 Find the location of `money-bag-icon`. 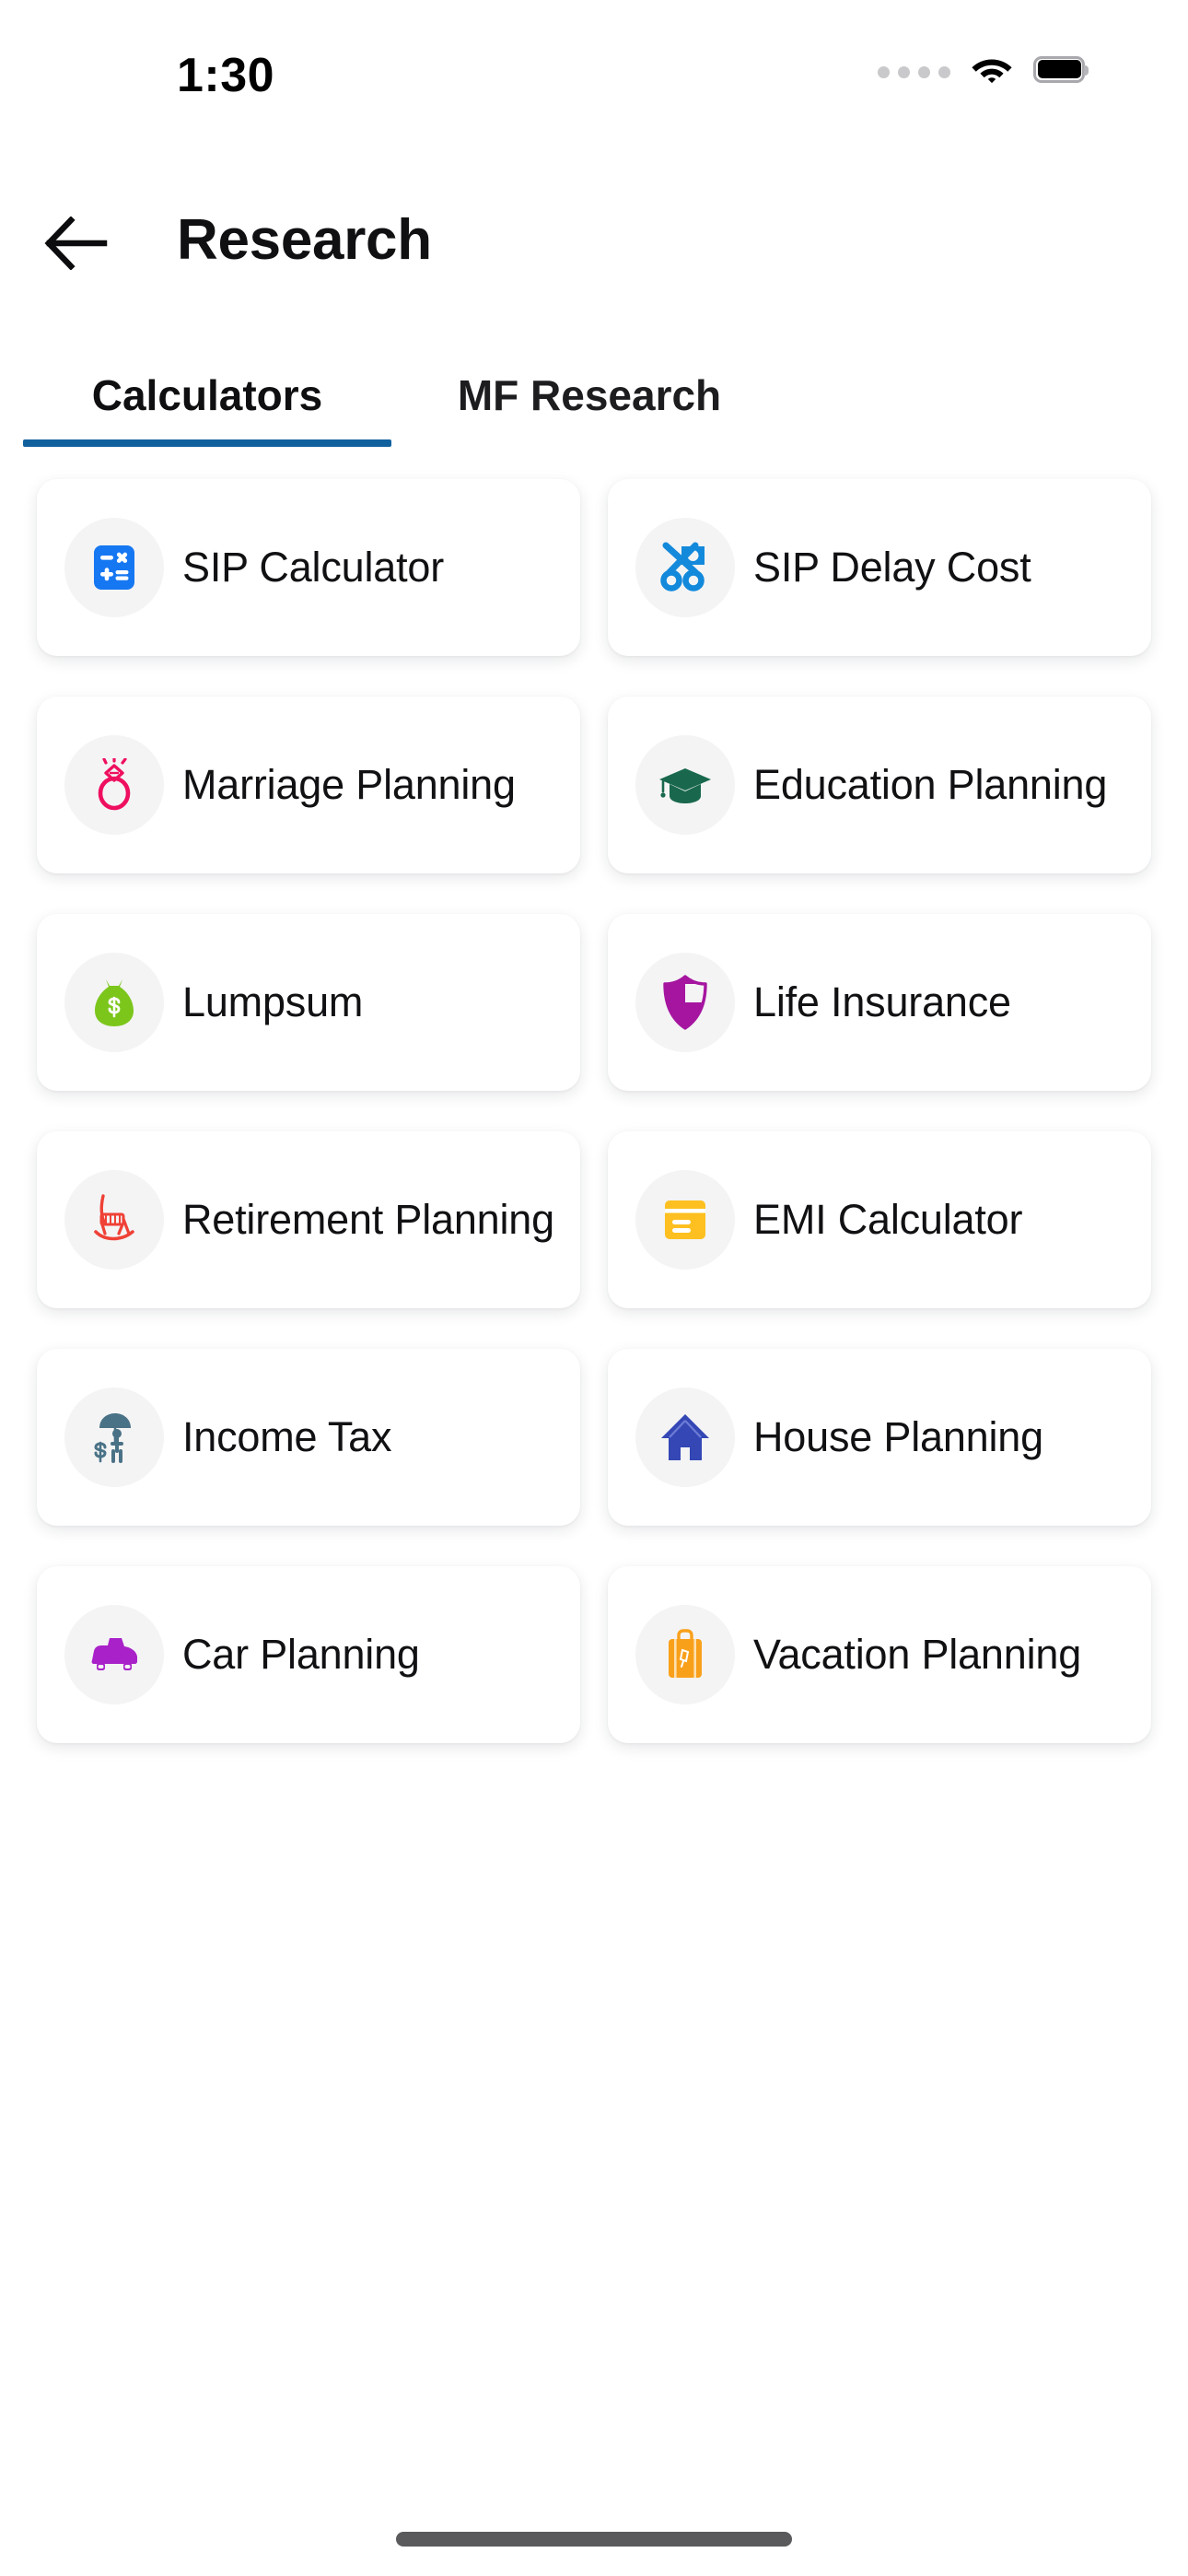

money-bag-icon is located at coordinates (114, 1002).